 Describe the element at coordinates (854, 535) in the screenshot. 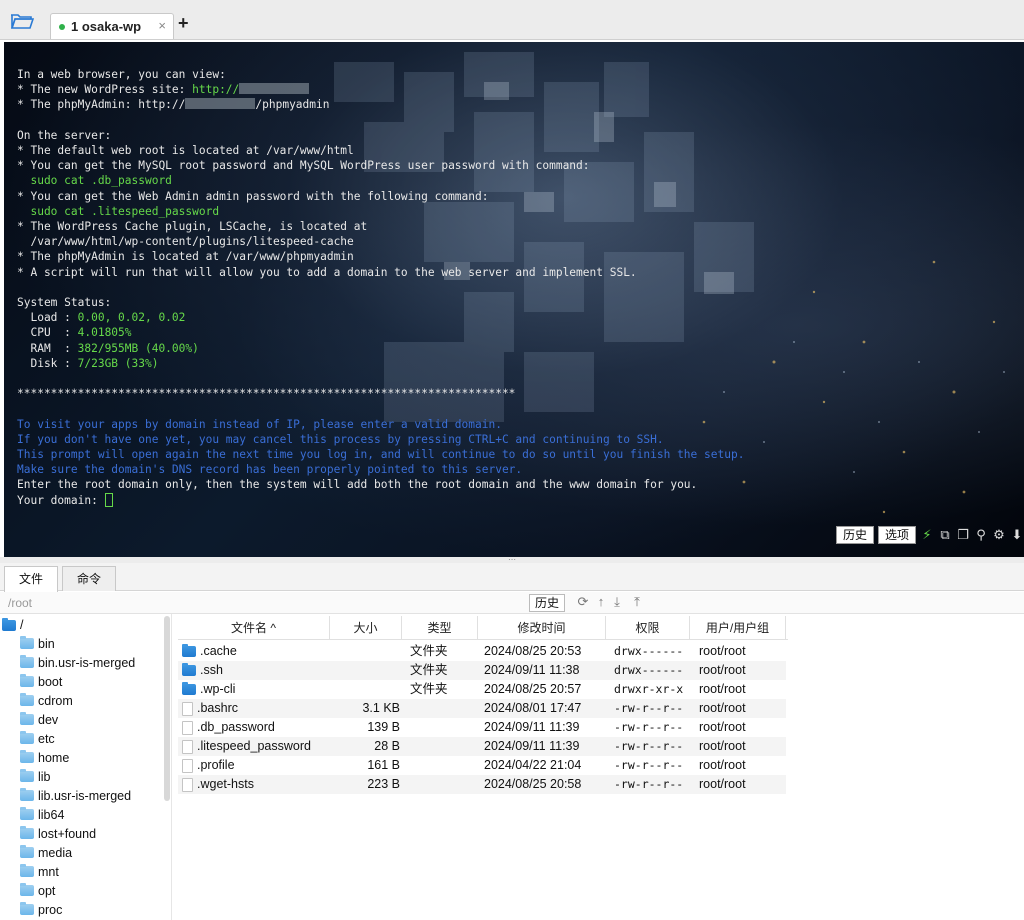

I see `terminal-history-button: 历史` at that location.